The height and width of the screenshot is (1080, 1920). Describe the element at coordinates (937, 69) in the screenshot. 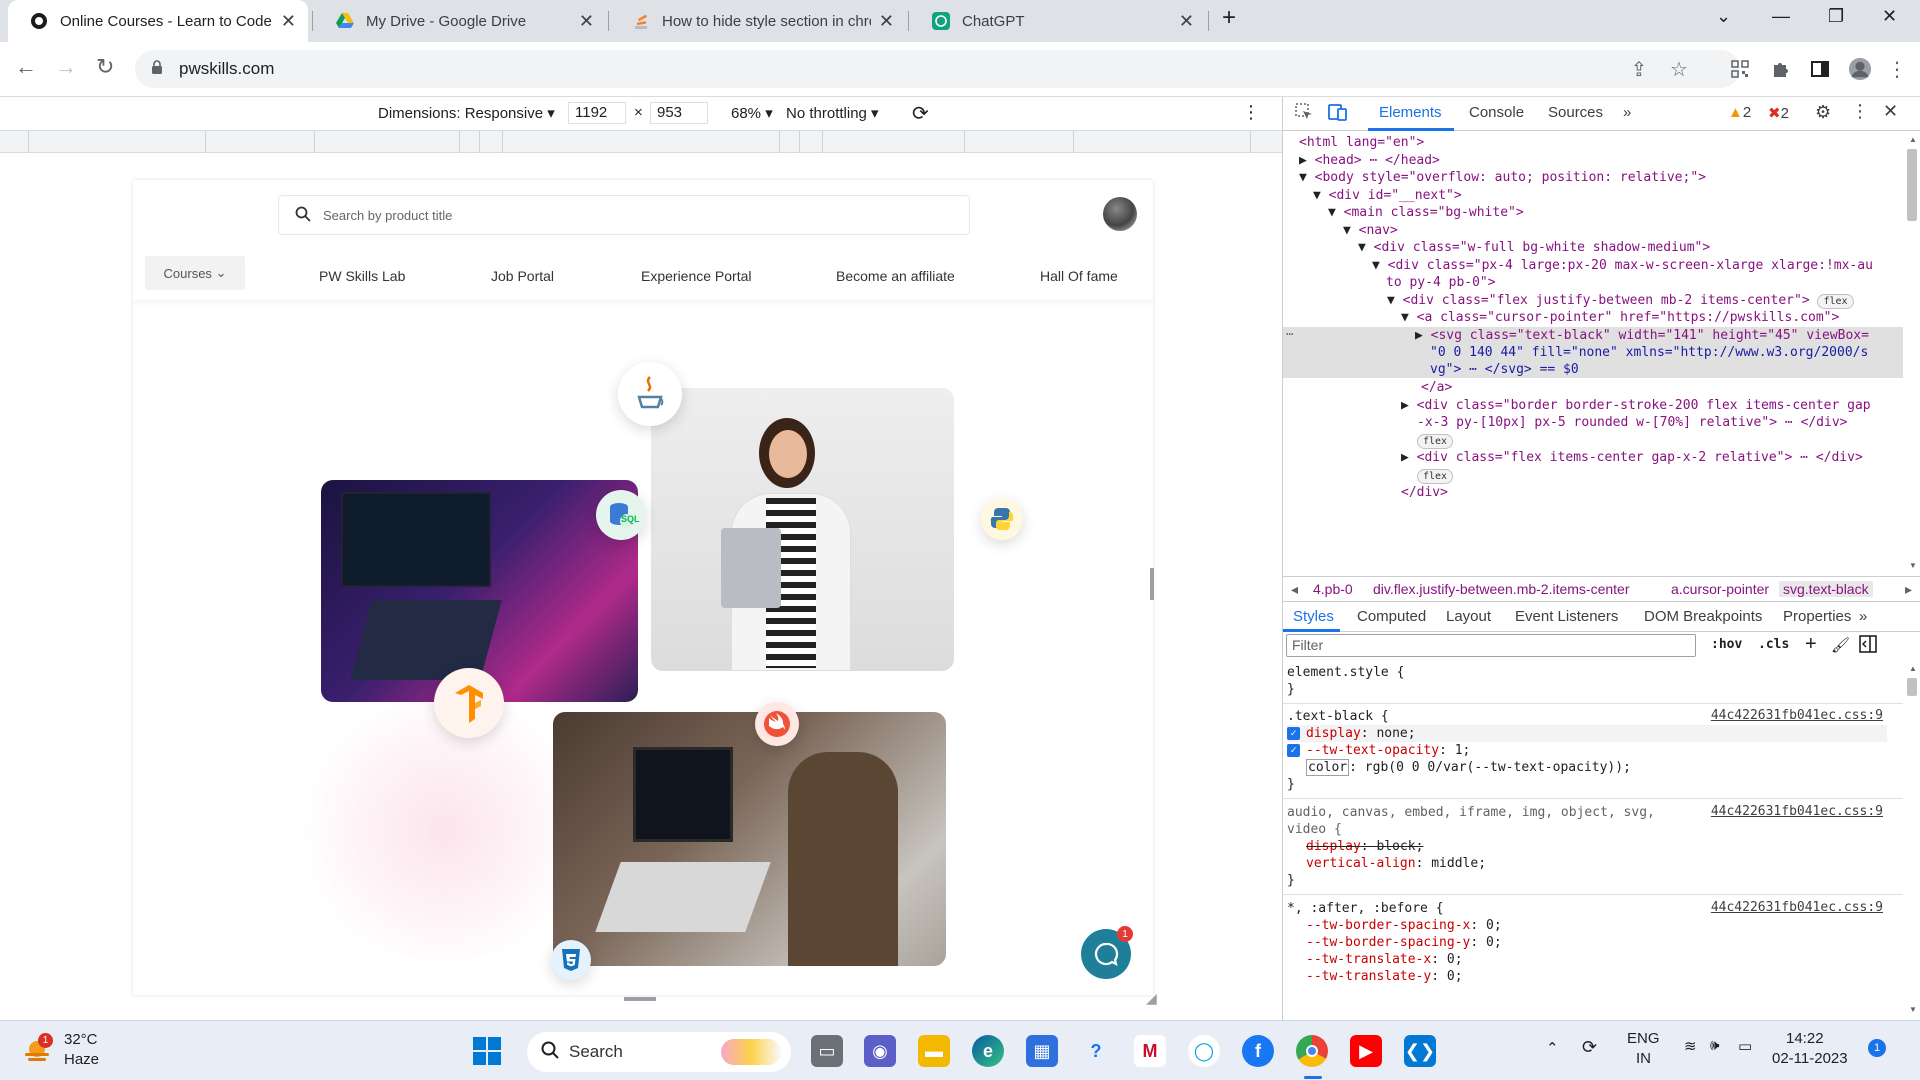

I see `address-bar: pwskills.com` at that location.